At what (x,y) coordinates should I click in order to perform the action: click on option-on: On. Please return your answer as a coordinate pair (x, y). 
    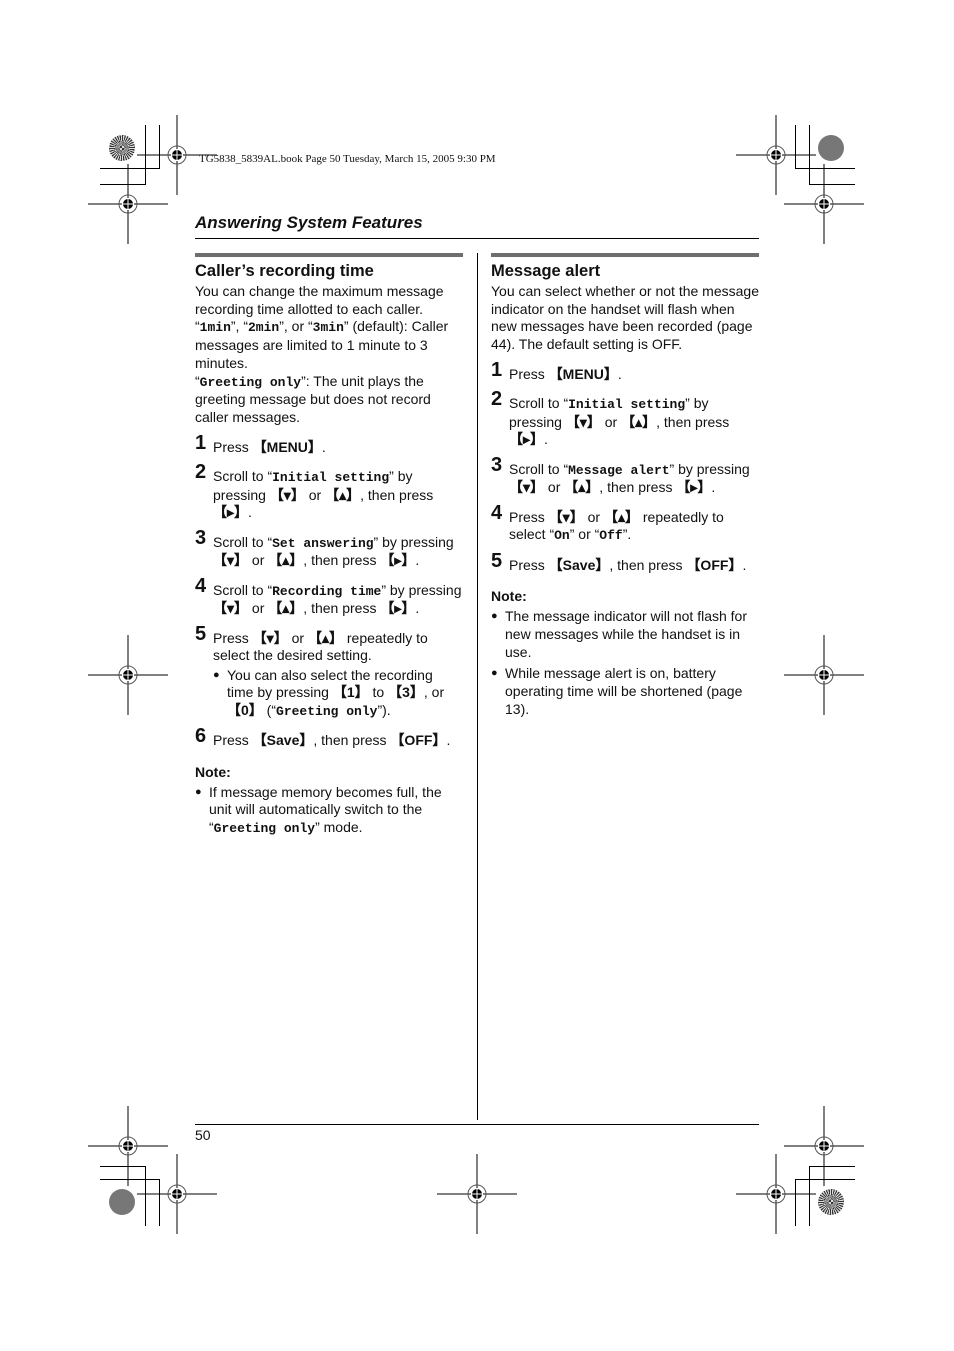
    Looking at the image, I should click on (562, 536).